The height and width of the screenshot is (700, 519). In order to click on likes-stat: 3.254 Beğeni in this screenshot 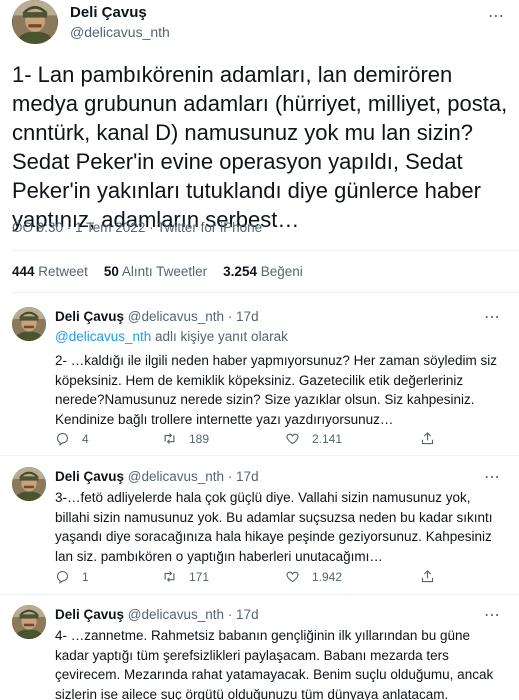, I will do `click(263, 271)`.